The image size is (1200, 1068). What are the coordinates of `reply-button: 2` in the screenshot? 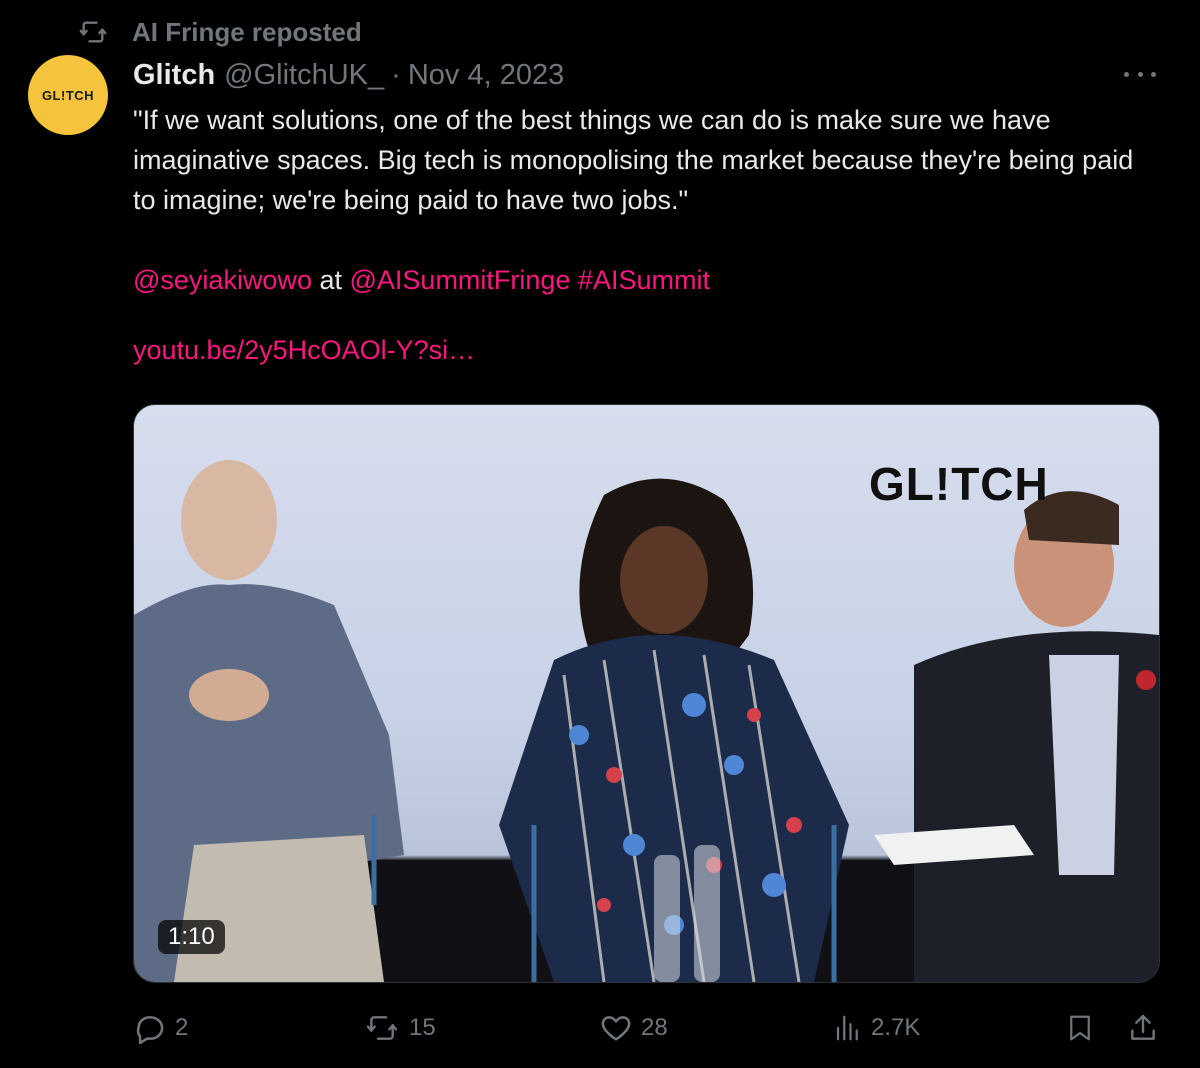 It's located at (160, 1028).